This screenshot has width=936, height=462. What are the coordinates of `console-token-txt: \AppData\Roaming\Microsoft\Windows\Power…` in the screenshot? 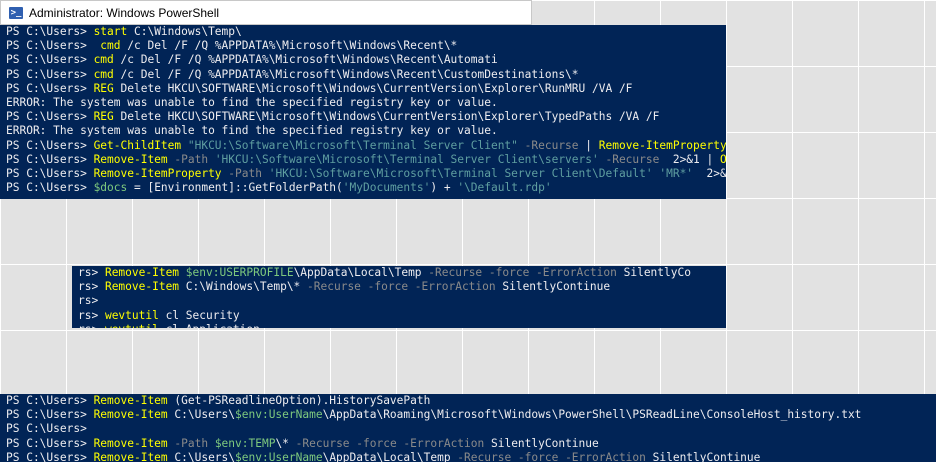 It's located at (592, 415).